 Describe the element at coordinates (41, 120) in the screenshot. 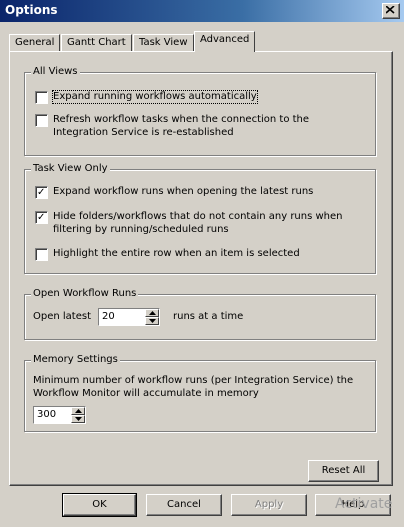

I see `refresh-workflow-tasks-checkbox` at that location.